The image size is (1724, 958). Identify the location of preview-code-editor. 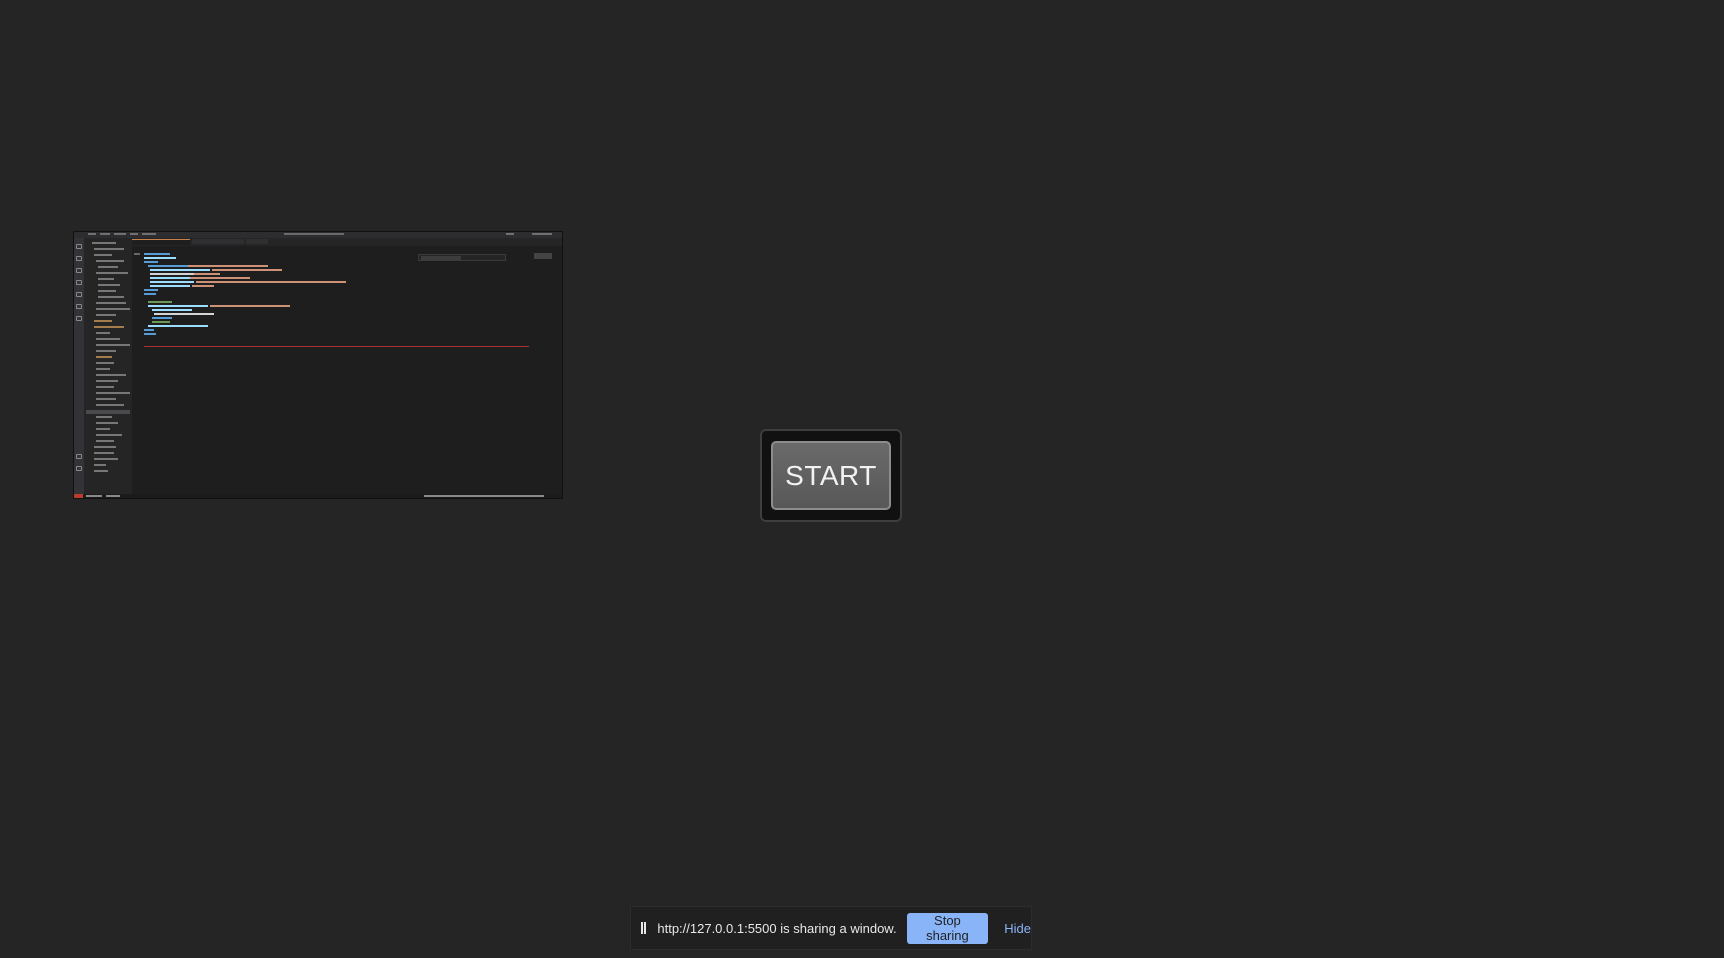
(345, 372).